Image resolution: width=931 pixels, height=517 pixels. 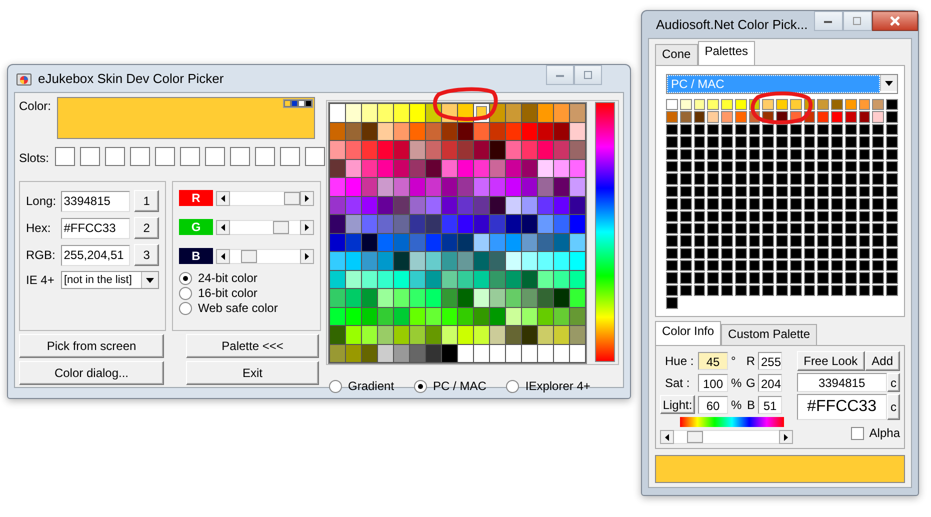 What do you see at coordinates (252, 373) in the screenshot?
I see `action-button: Exit` at bounding box center [252, 373].